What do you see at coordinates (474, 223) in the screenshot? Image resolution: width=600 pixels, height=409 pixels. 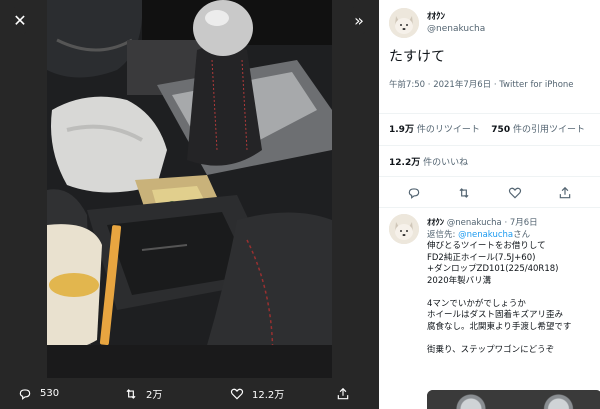 I see `reply-author-handle: @nenakucha` at bounding box center [474, 223].